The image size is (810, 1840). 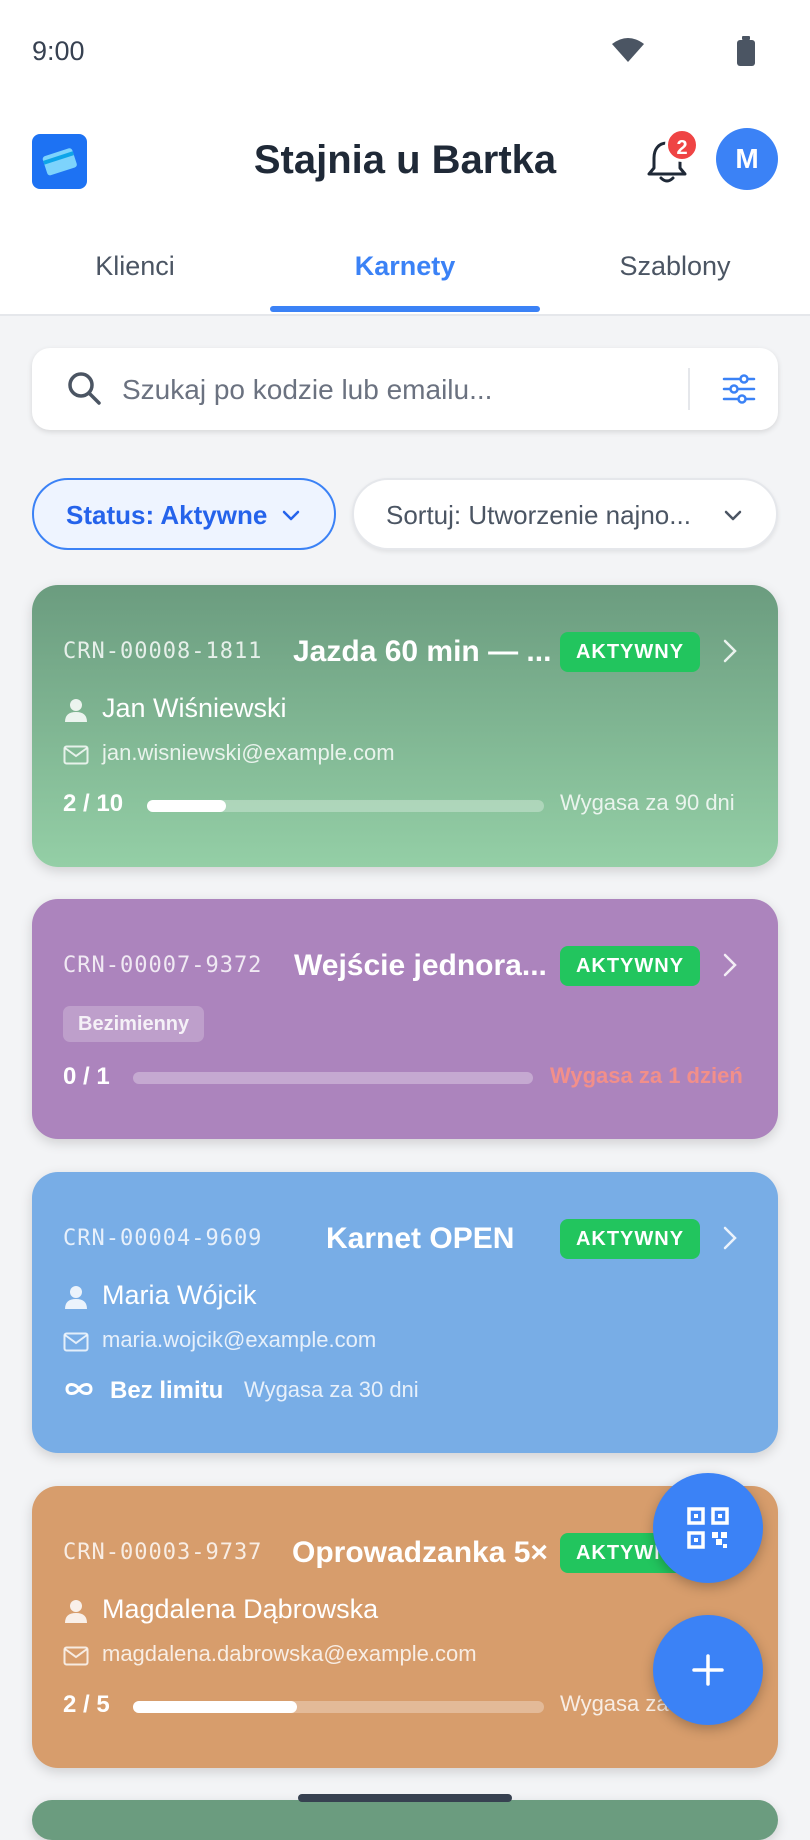 What do you see at coordinates (194, 708) in the screenshot?
I see `client-name: Jan Wiśniewski` at bounding box center [194, 708].